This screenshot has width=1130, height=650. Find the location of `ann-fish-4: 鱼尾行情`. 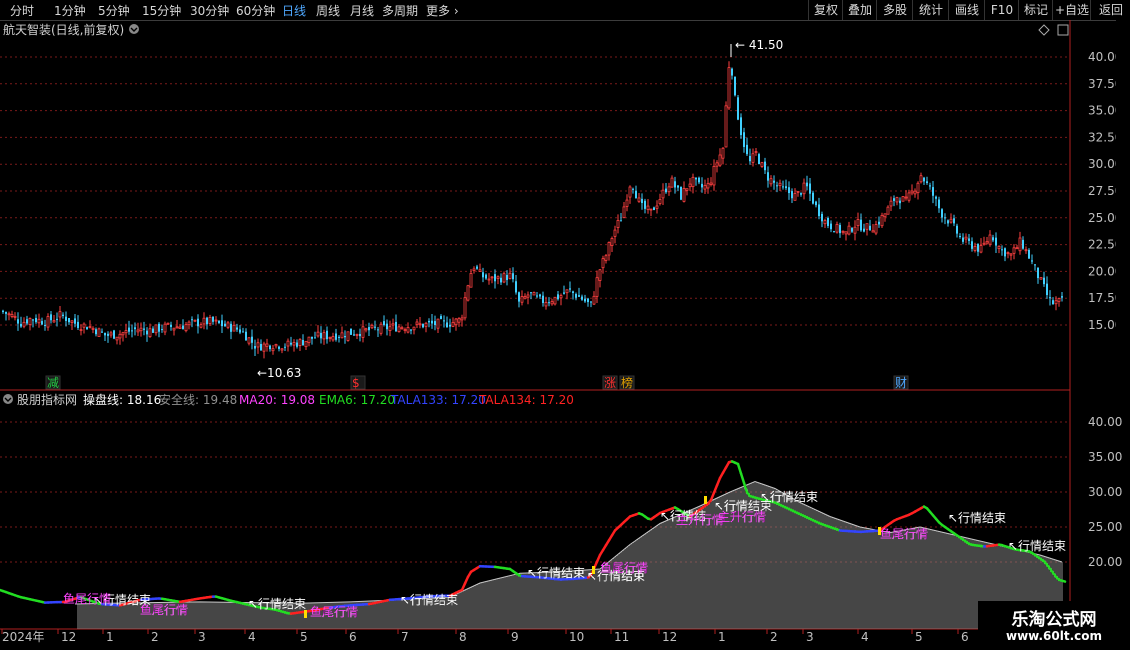

ann-fish-4: 鱼尾行情 is located at coordinates (904, 534).